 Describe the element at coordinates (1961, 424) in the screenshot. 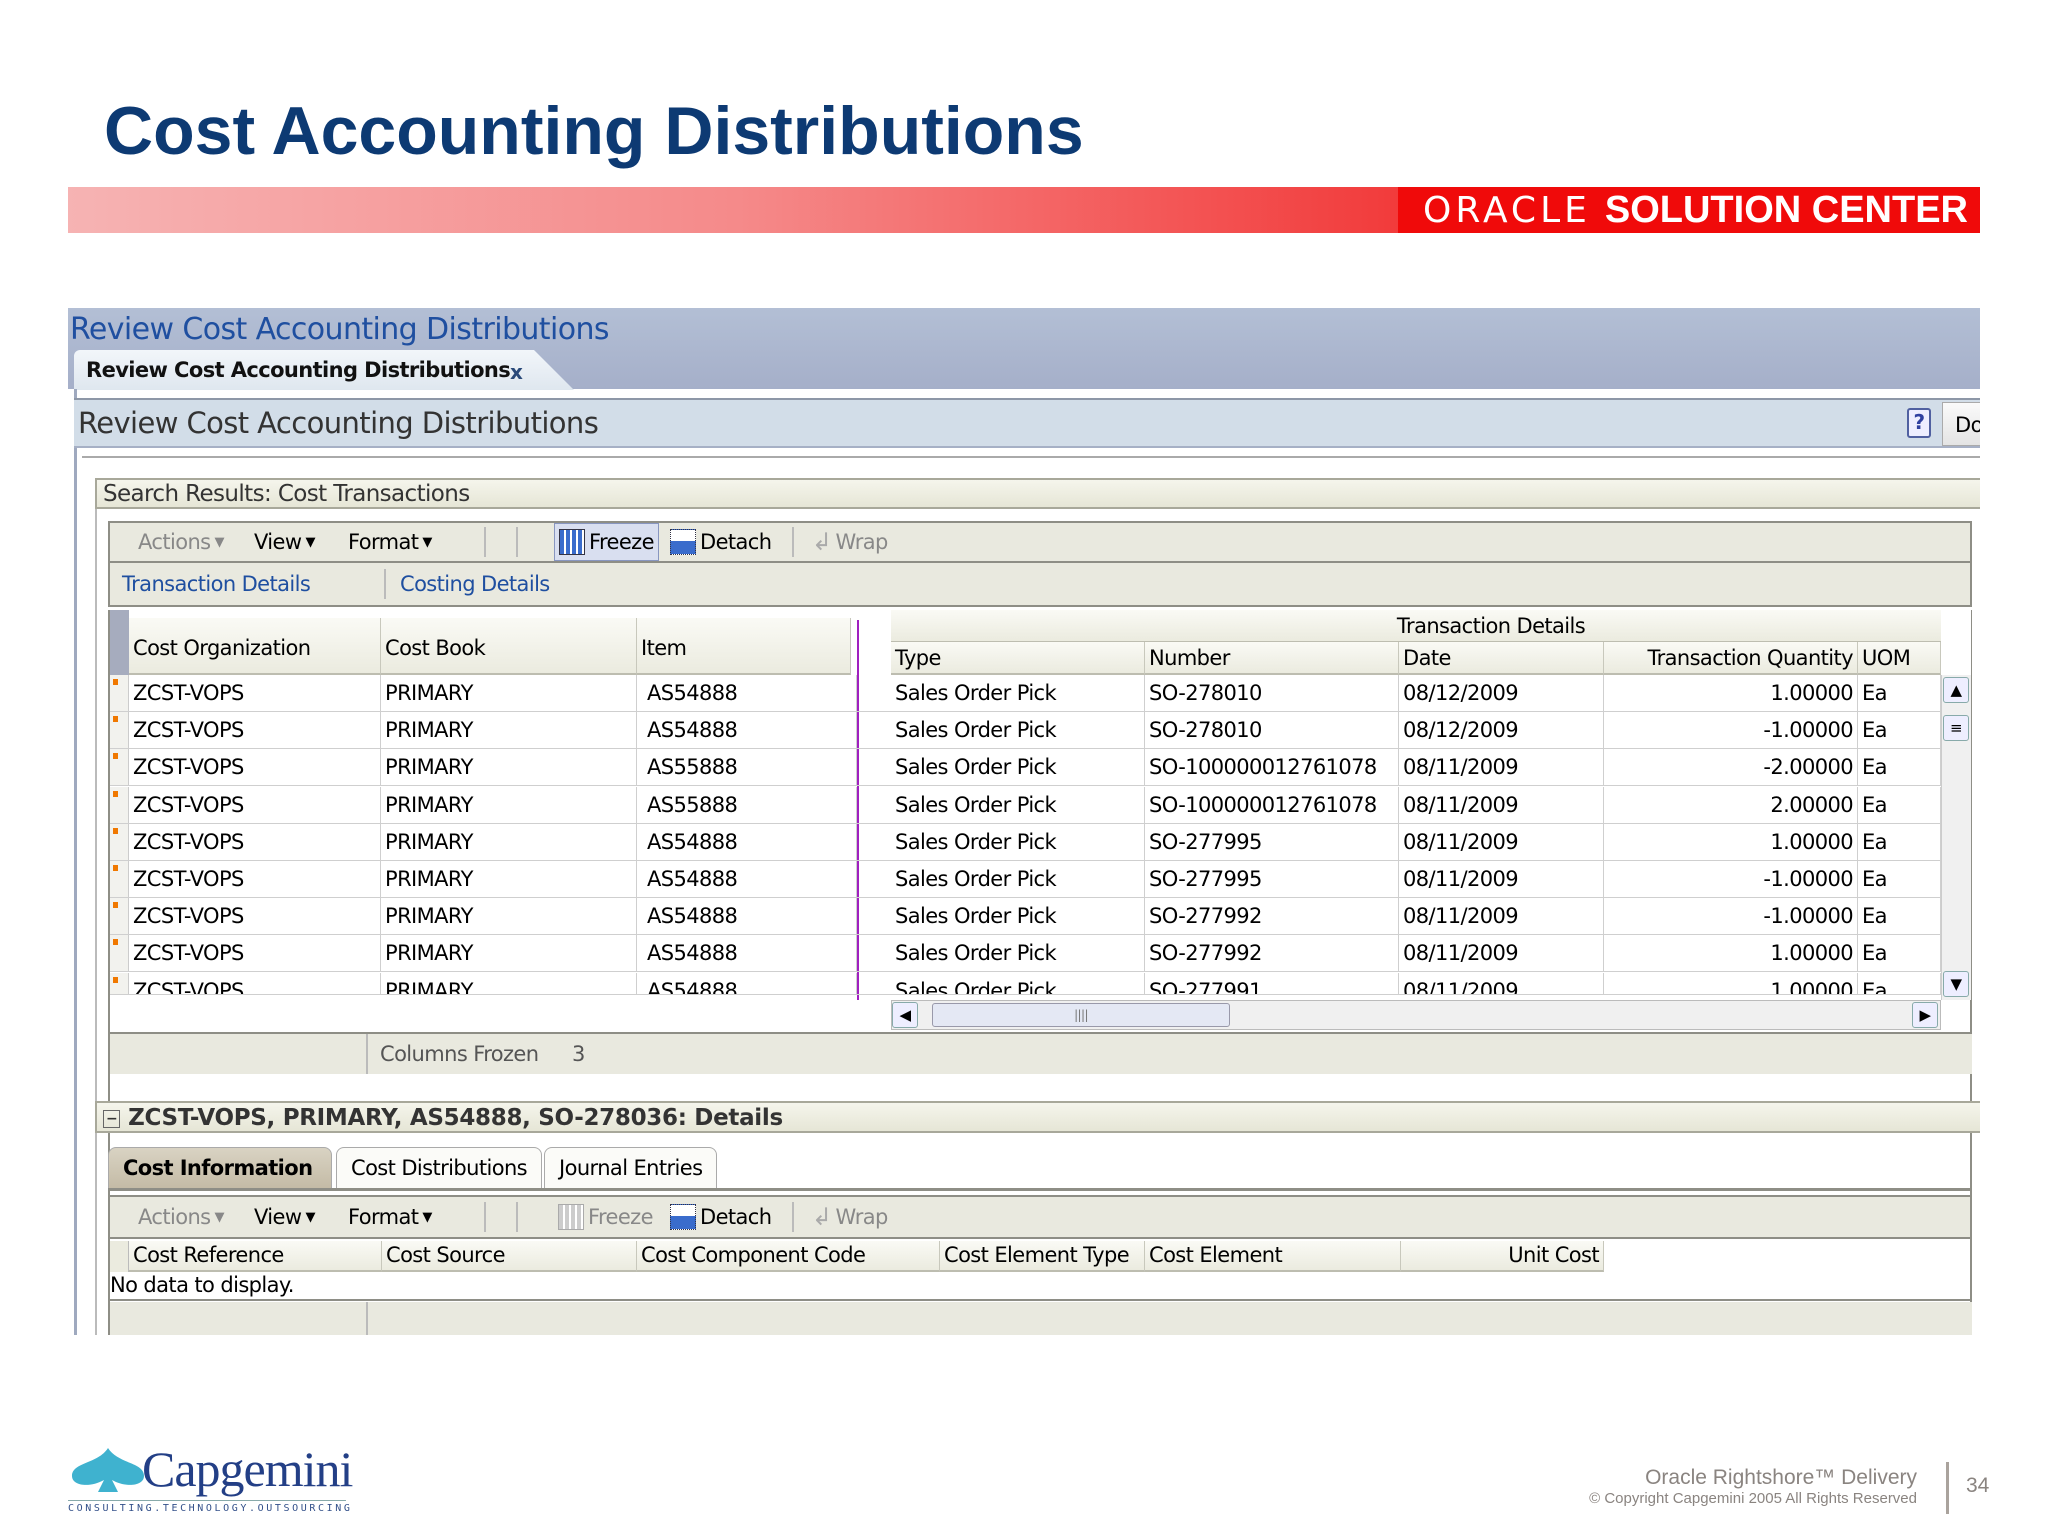

I see `done-button: Do` at that location.